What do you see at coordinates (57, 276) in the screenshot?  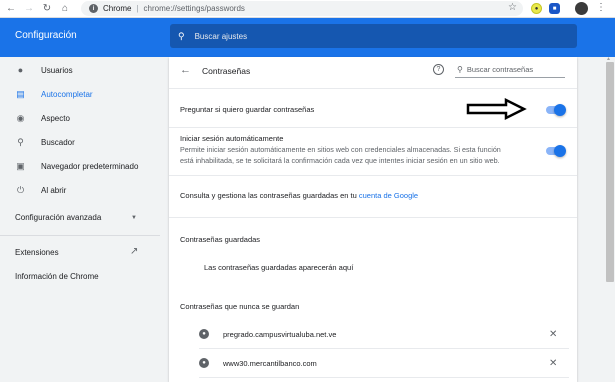 I see `sidebar-about: Información de Chrome` at bounding box center [57, 276].